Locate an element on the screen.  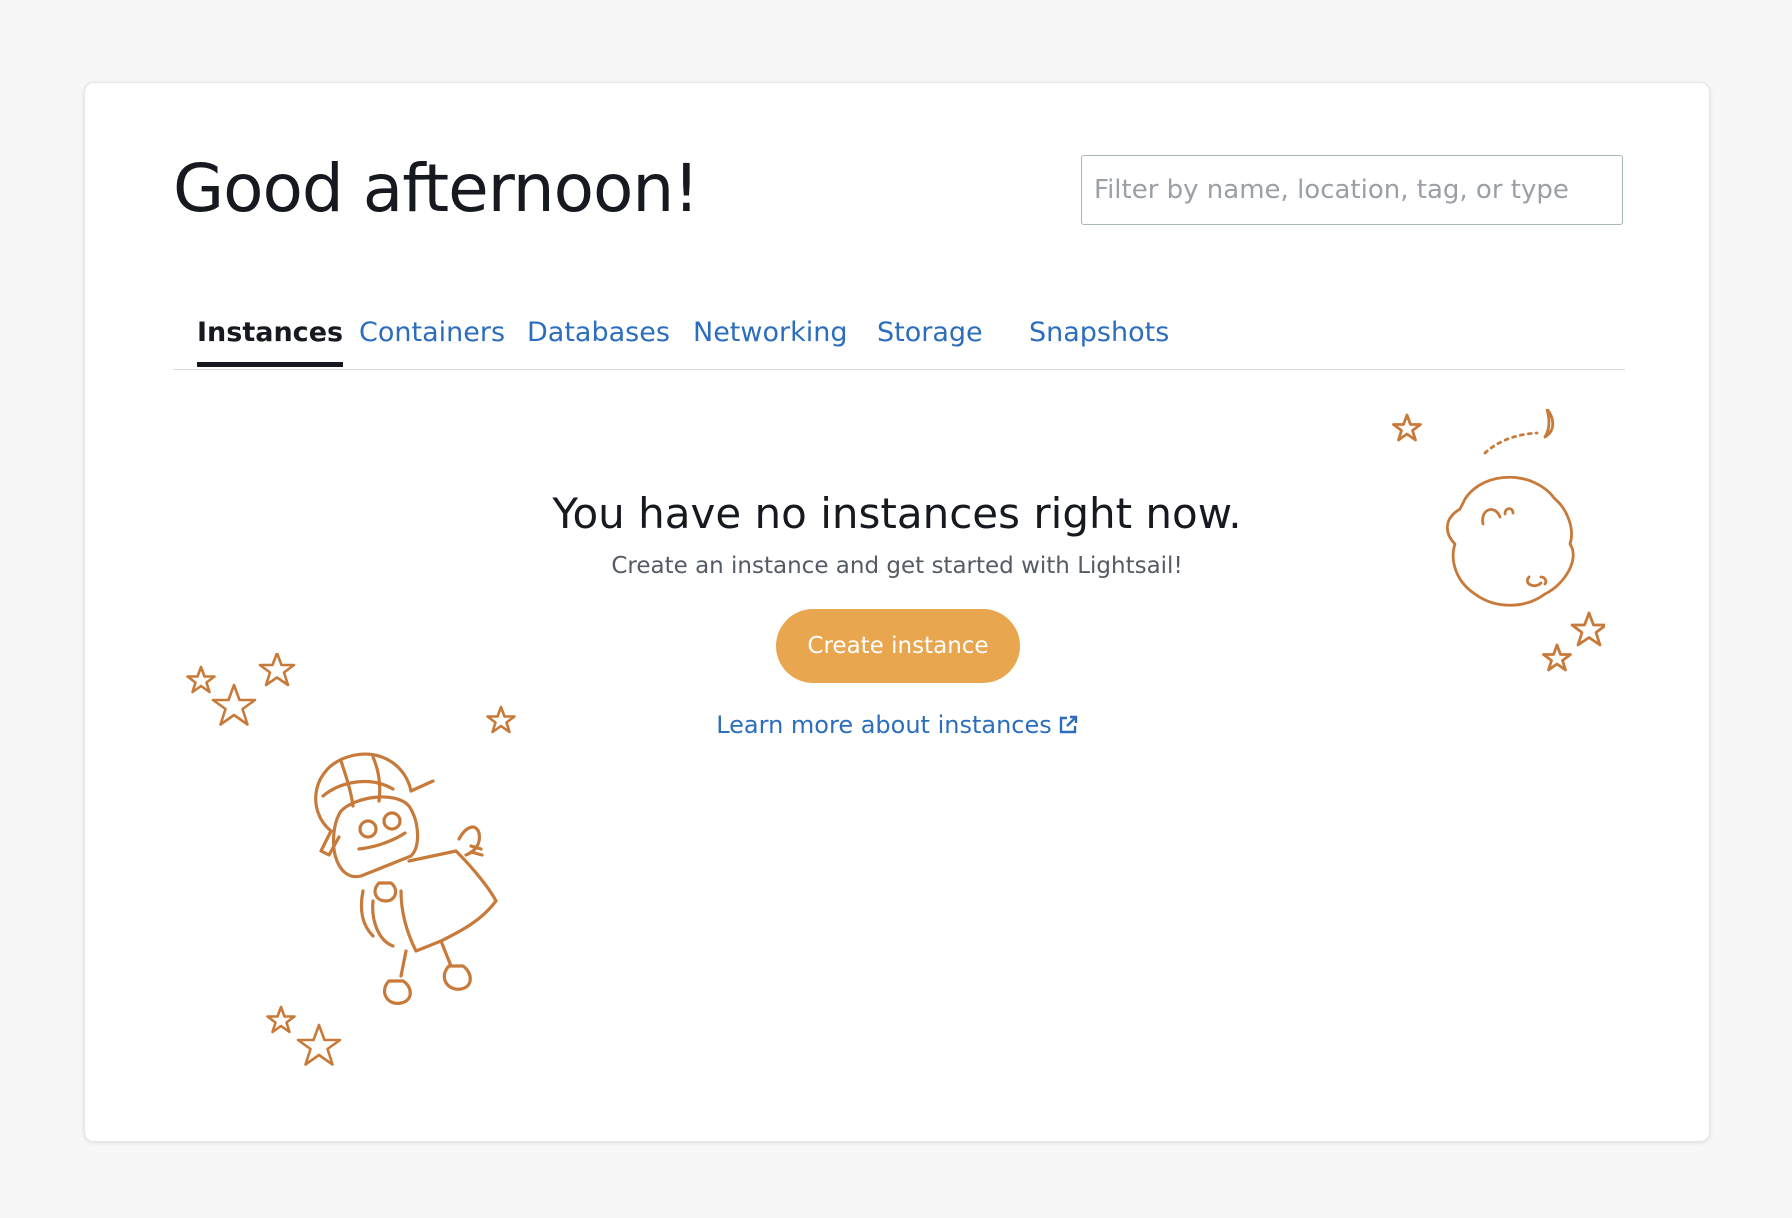
robot-illustration is located at coordinates (406, 878).